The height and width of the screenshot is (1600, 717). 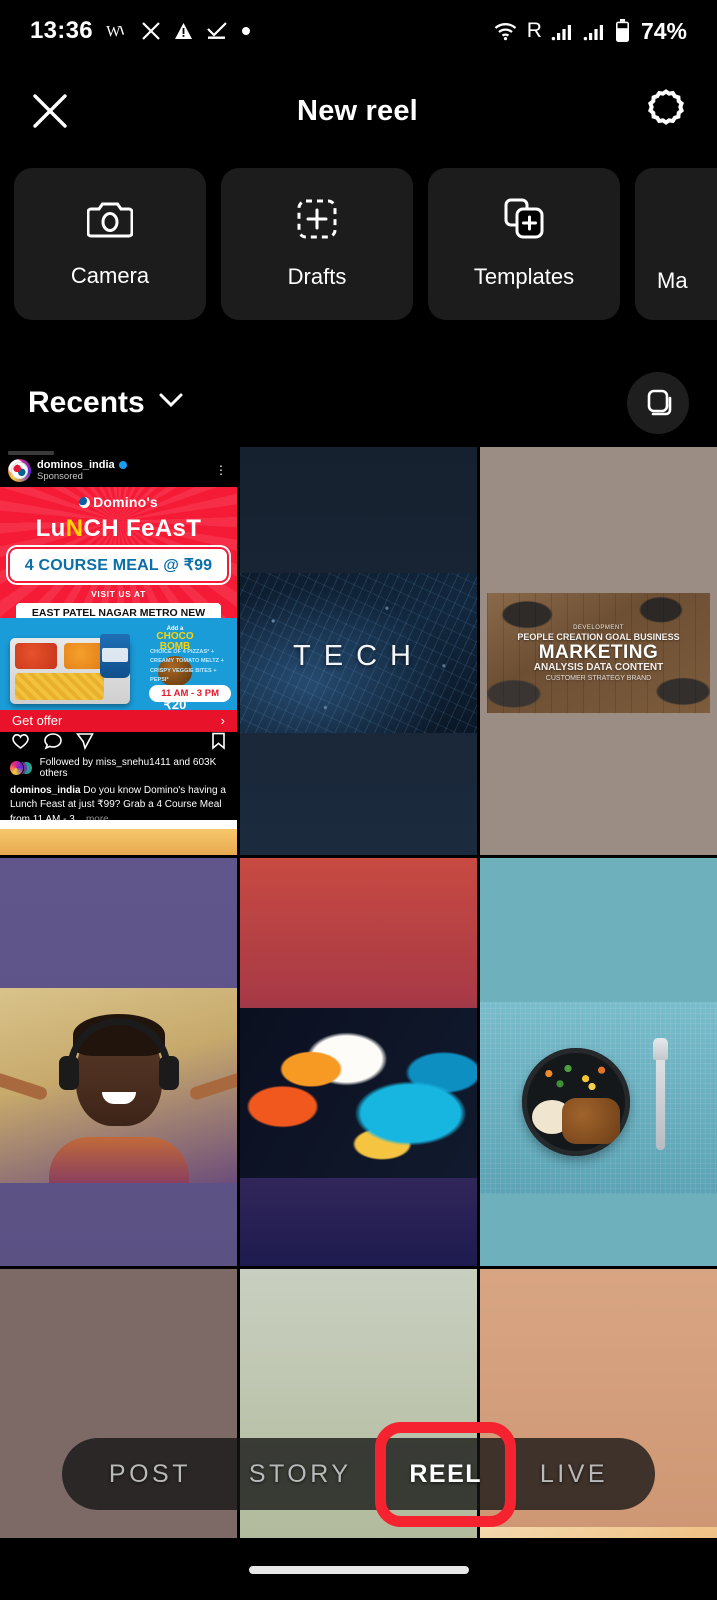 What do you see at coordinates (676, 244) in the screenshot?
I see `manage-card-partial: Ma` at bounding box center [676, 244].